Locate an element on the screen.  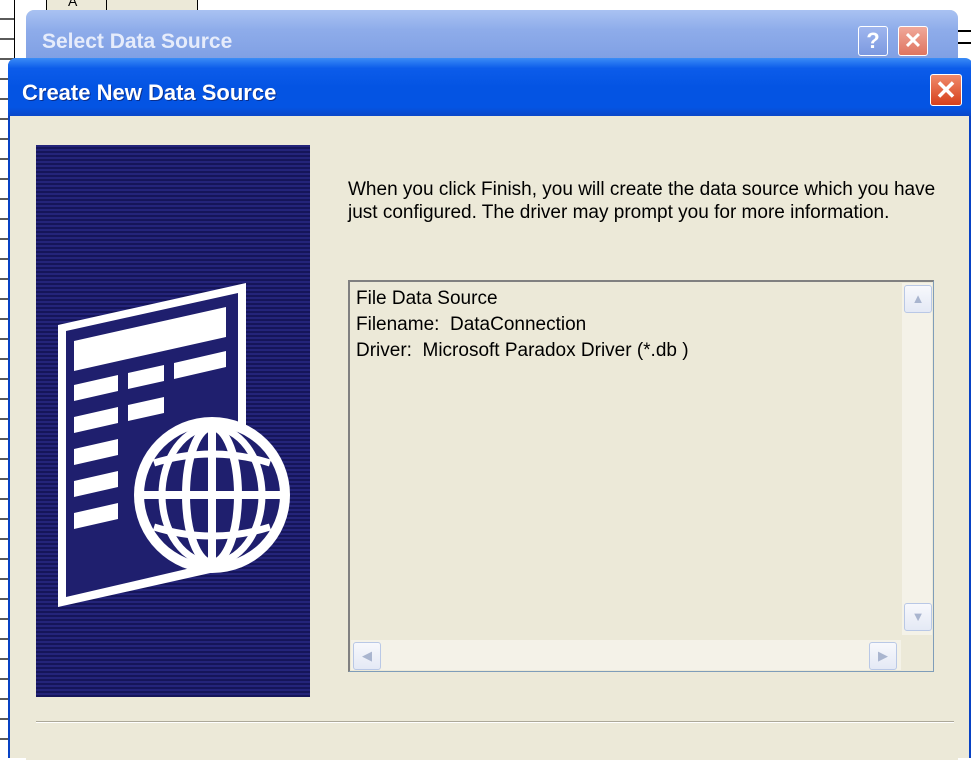
select-data-source-title: Select Data Source is located at coordinates (137, 41).